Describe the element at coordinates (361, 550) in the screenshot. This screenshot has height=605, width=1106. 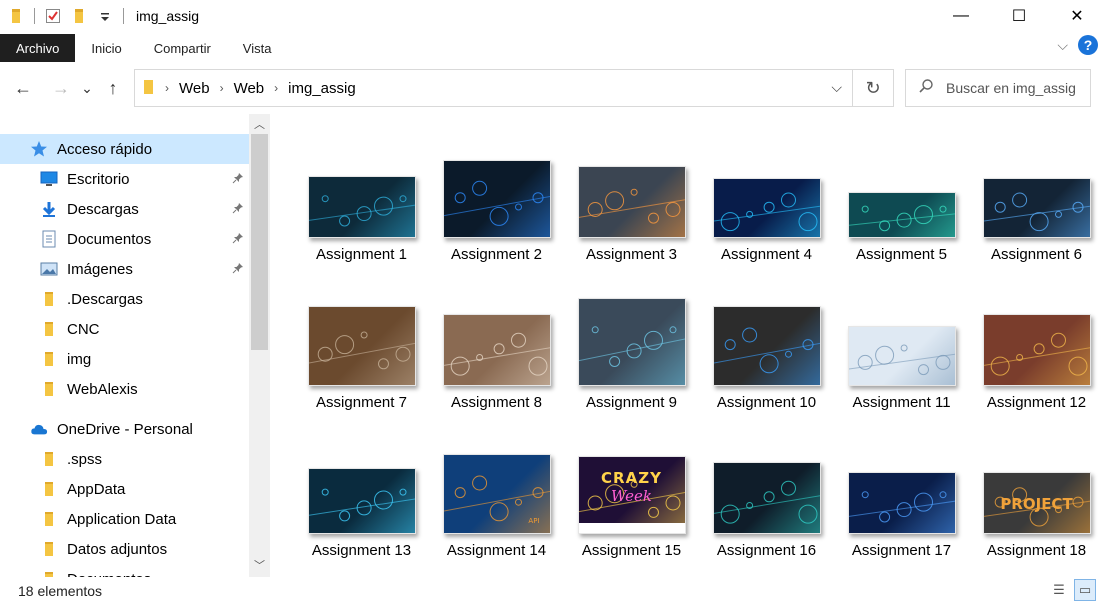
I see `file-name: Assignment 13` at that location.